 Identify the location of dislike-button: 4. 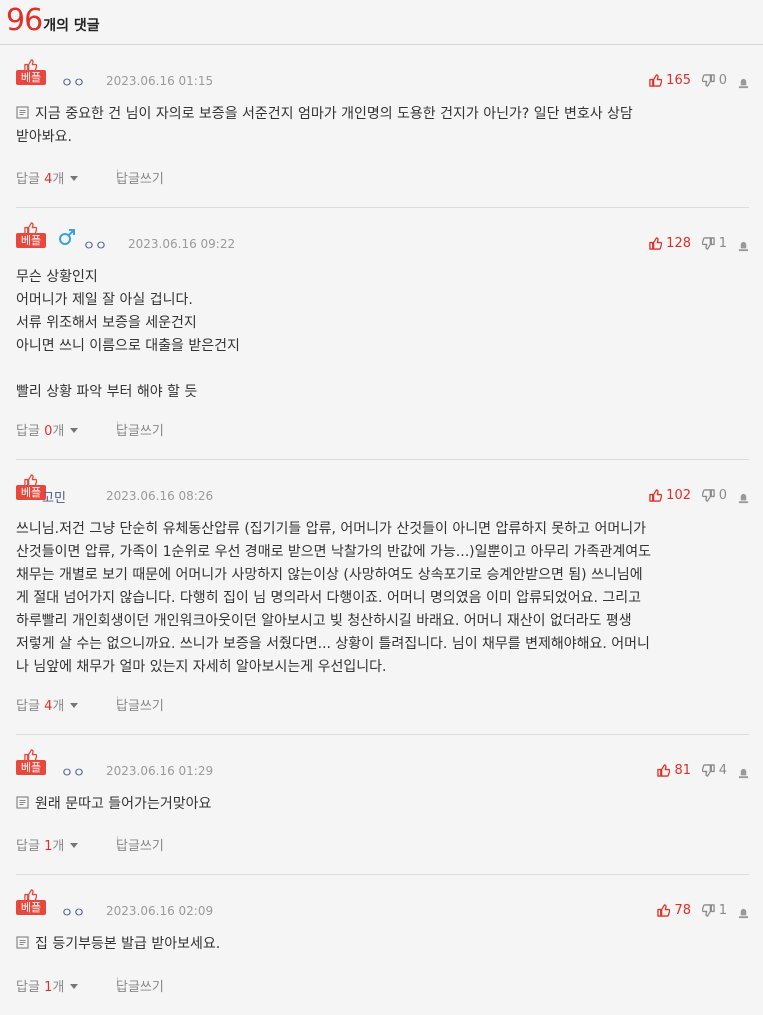
(714, 770).